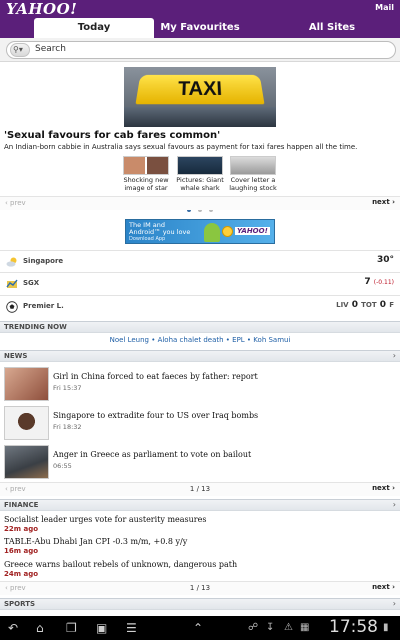 The image size is (400, 640). What do you see at coordinates (112, 135) in the screenshot?
I see `hero-headline: 'Sexual favours for cab fares common'` at bounding box center [112, 135].